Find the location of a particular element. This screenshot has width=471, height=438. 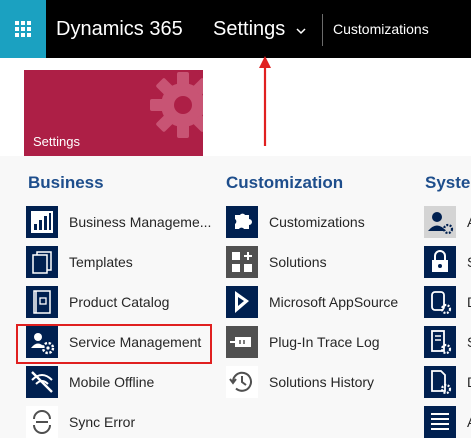

nav-divider is located at coordinates (322, 30).